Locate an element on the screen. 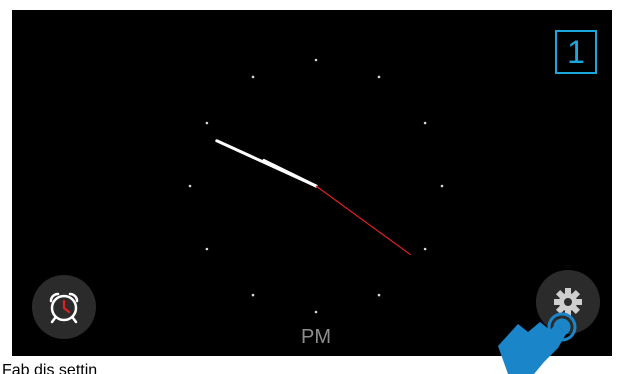  alarm-button is located at coordinates (64, 307).